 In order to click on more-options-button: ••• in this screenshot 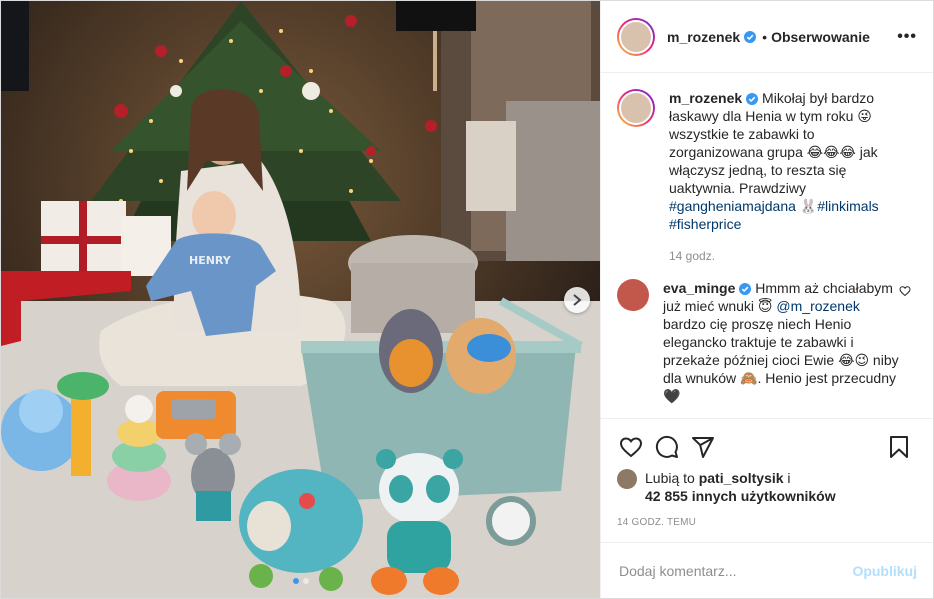, I will do `click(907, 37)`.